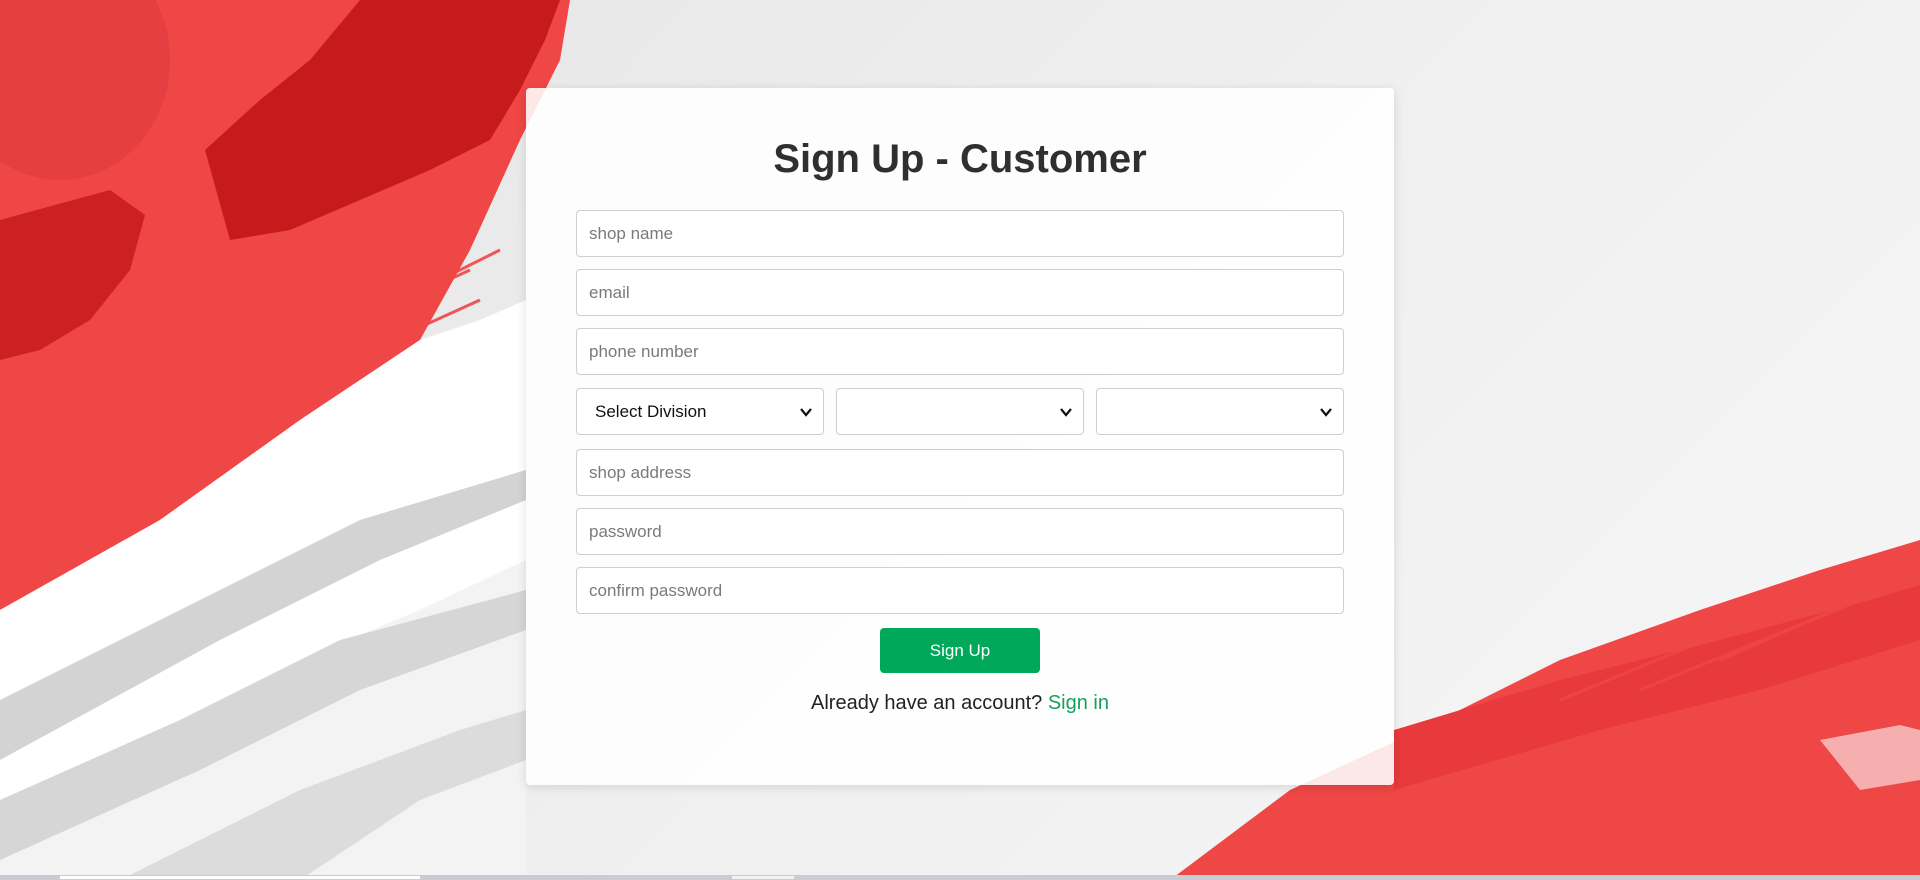 This screenshot has width=1920, height=880. I want to click on signin-prompt: Already have an account? Sign in, so click(960, 703).